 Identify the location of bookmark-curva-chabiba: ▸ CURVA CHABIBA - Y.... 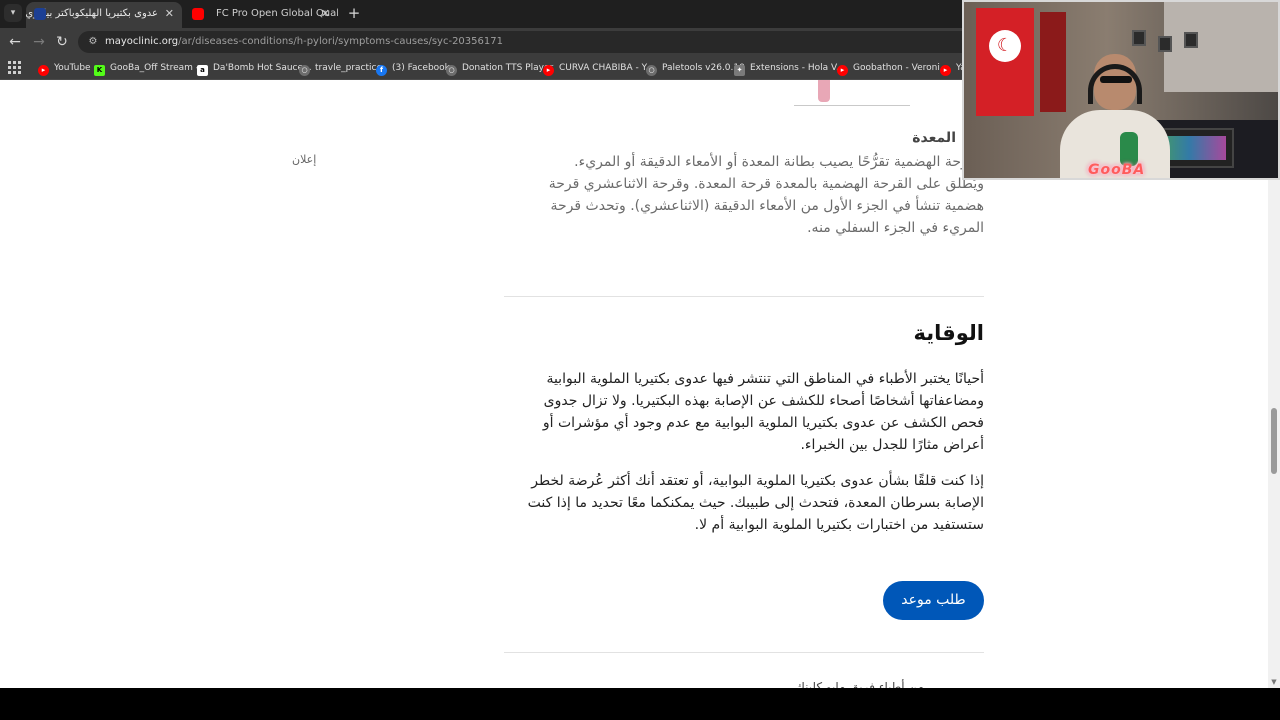
(598, 68).